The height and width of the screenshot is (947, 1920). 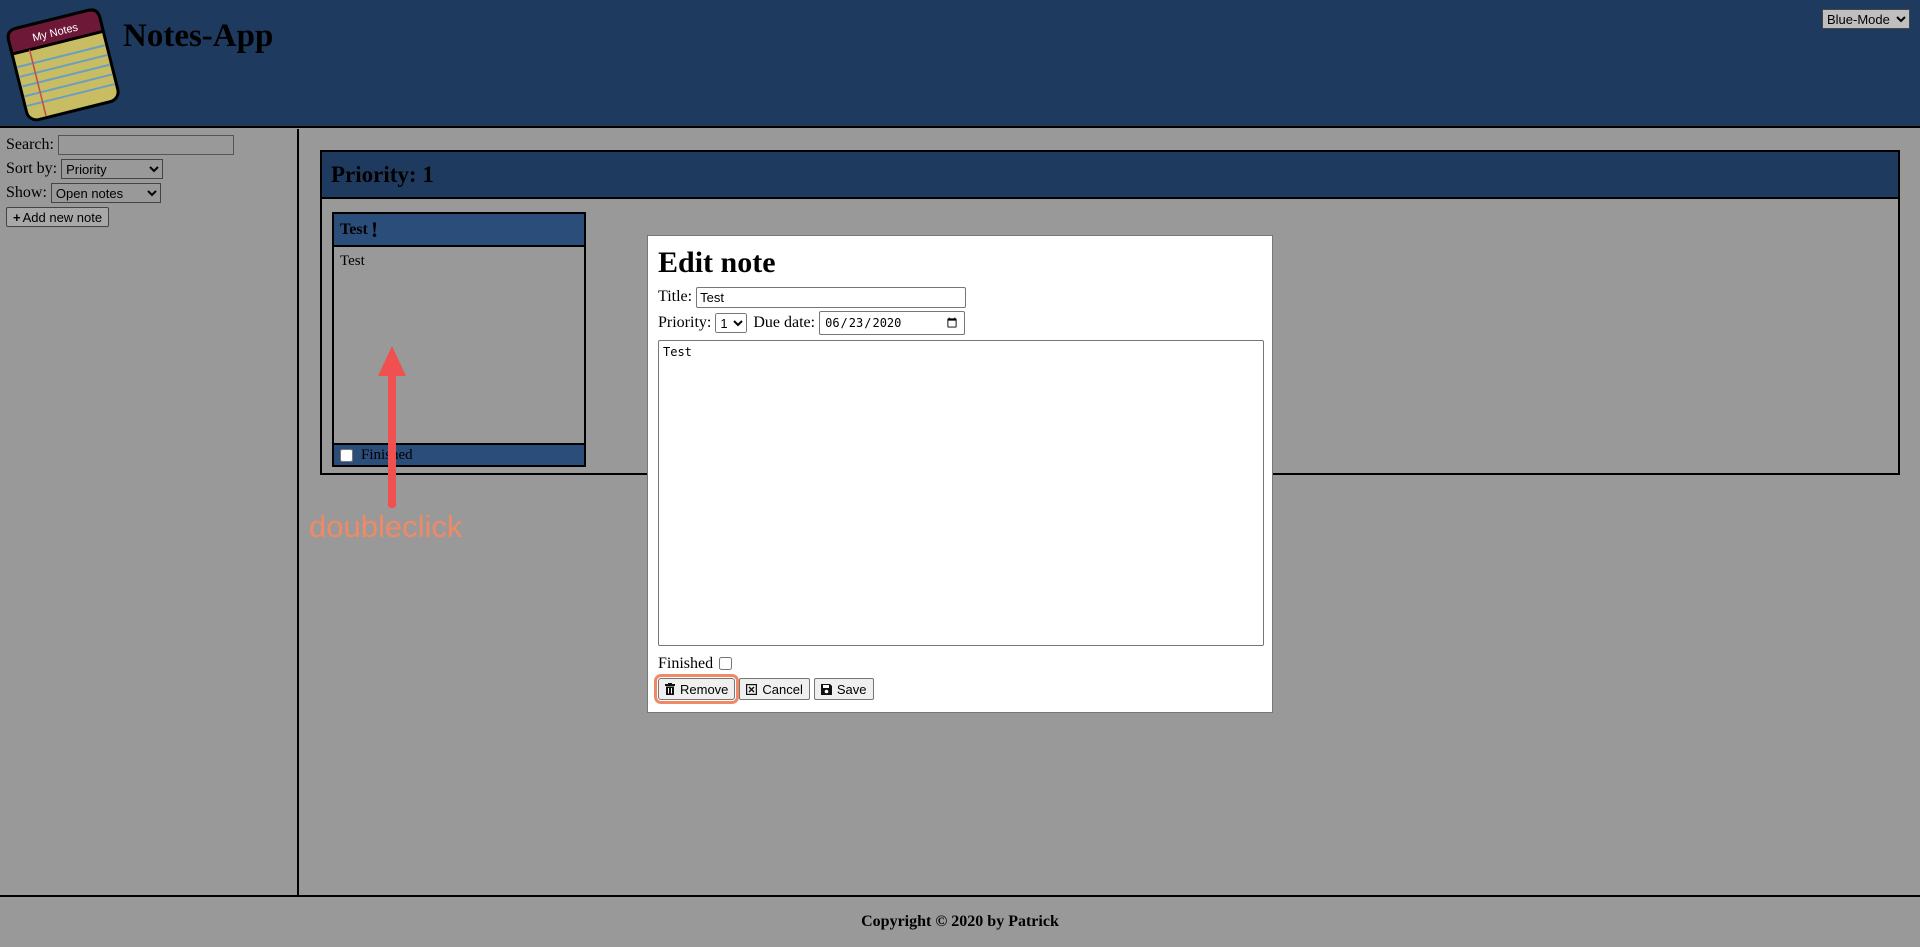 What do you see at coordinates (686, 663) in the screenshot?
I see `finished-label: Finished` at bounding box center [686, 663].